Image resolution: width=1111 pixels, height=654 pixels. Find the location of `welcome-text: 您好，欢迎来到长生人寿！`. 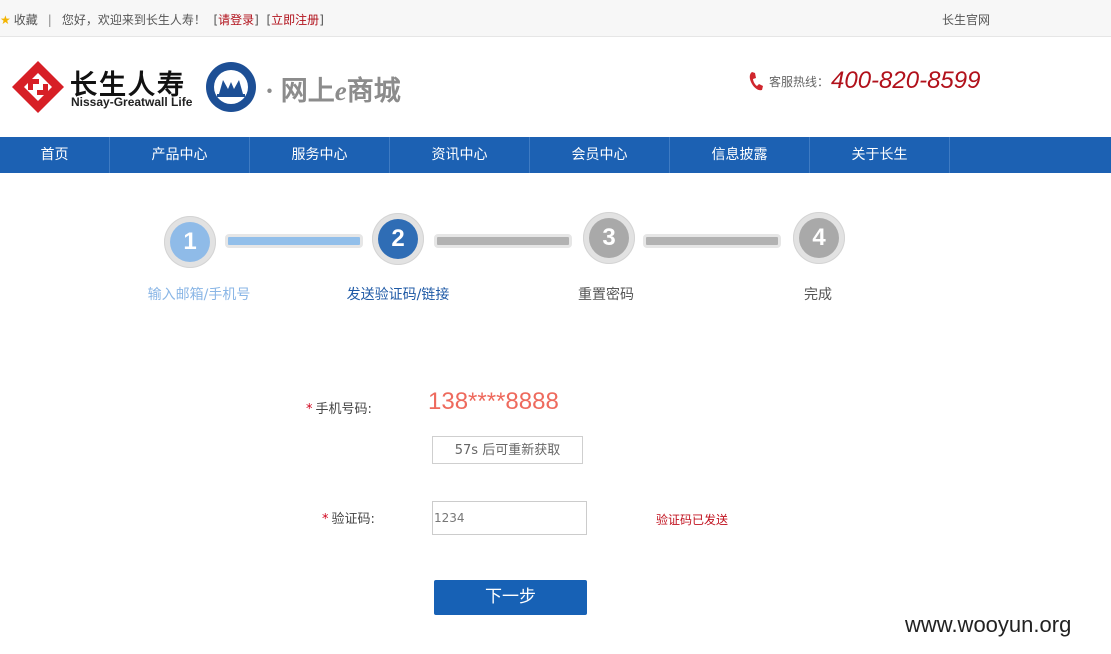

welcome-text: 您好，欢迎来到长生人寿！ is located at coordinates (133, 20).